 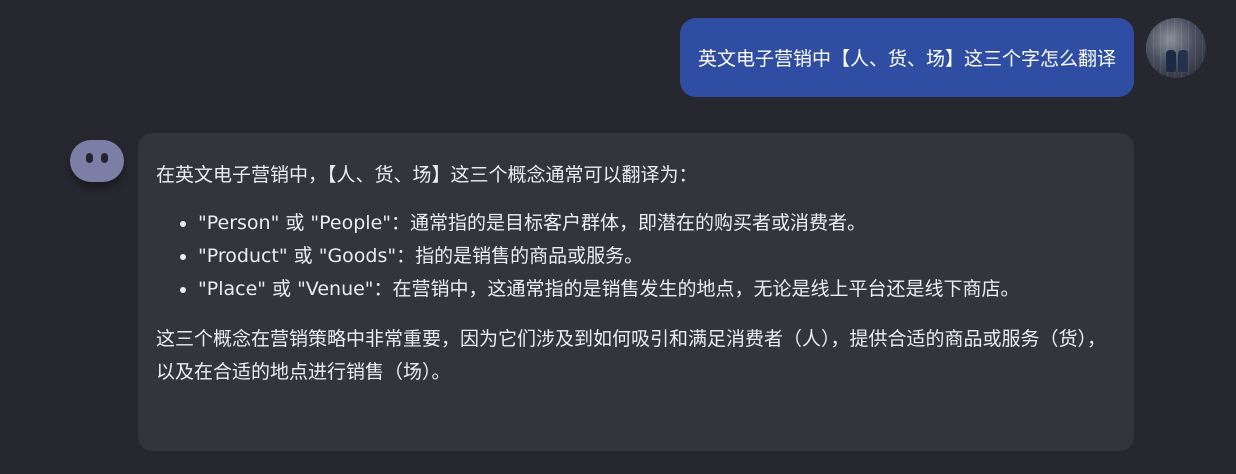 I want to click on user-message-bubble: 英文电子营销中【人、货、场】这三个字怎么翻译, so click(x=906, y=57).